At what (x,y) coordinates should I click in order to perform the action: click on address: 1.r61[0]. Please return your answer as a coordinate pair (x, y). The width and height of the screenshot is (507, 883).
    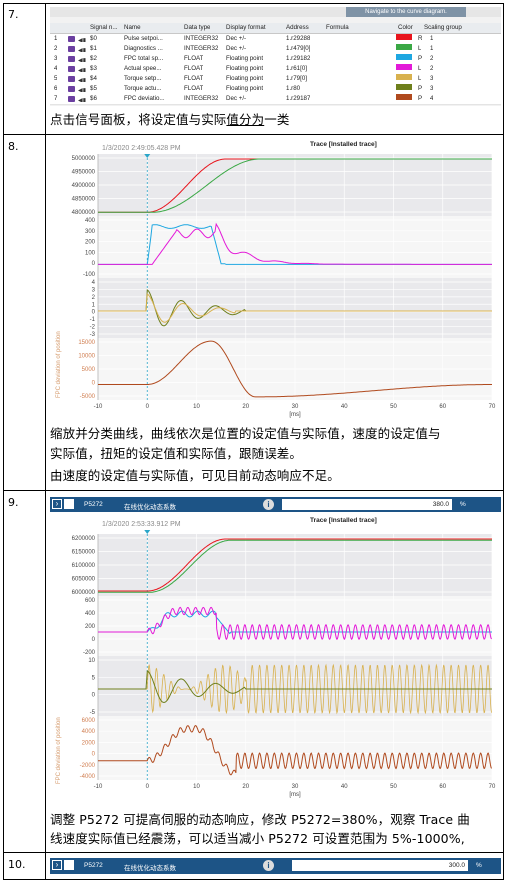
    Looking at the image, I should click on (296, 68).